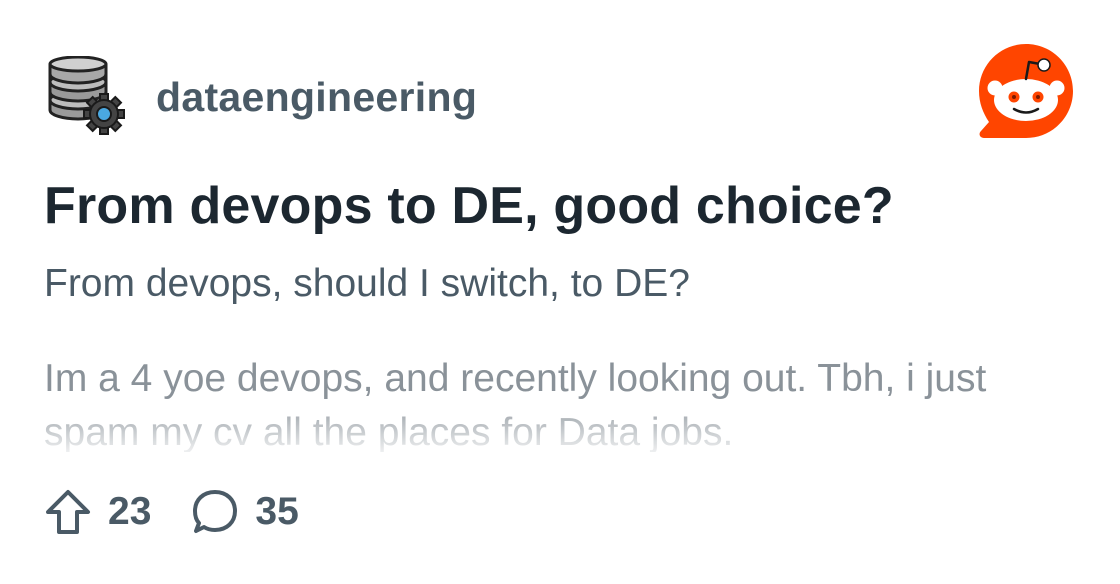 The width and height of the screenshot is (1120, 584). I want to click on upvote-count: 23, so click(130, 511).